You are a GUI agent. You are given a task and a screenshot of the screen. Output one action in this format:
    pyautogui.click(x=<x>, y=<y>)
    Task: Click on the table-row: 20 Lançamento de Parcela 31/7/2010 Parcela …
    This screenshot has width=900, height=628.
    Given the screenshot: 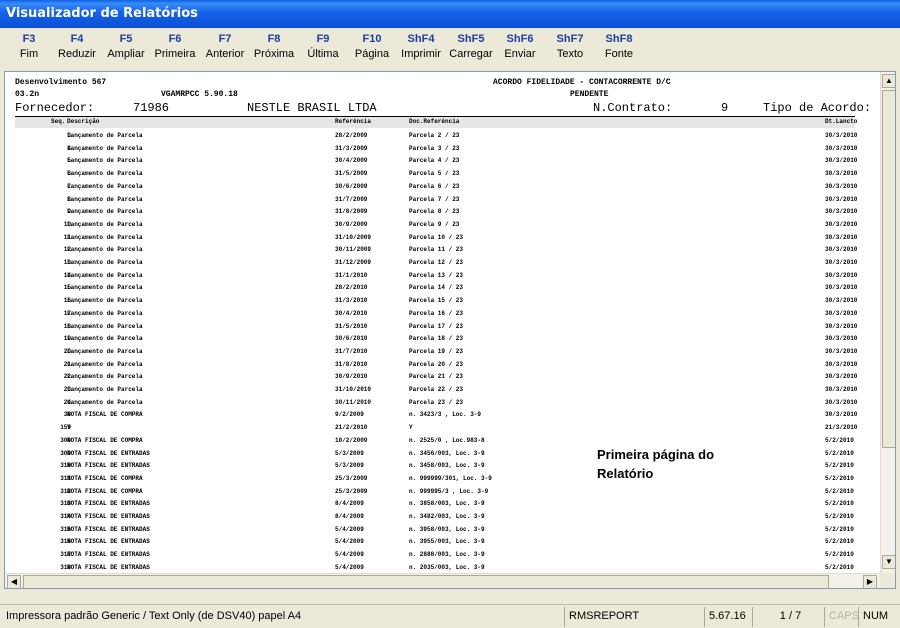 What is the action you would take?
    pyautogui.click(x=442, y=354)
    